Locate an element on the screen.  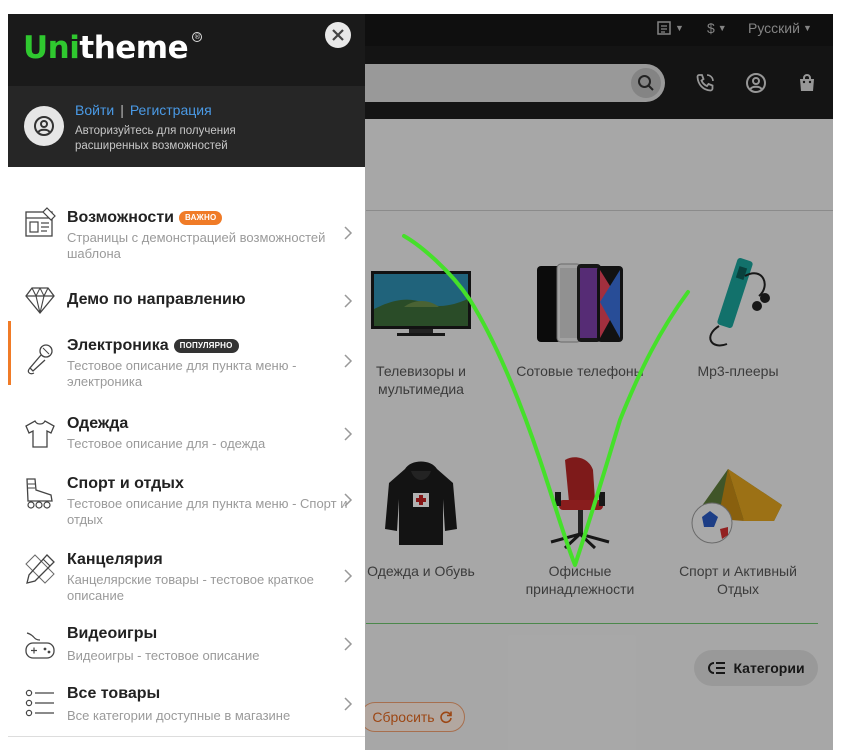
menu-item-title-text: Возможности is located at coordinates (120, 217).